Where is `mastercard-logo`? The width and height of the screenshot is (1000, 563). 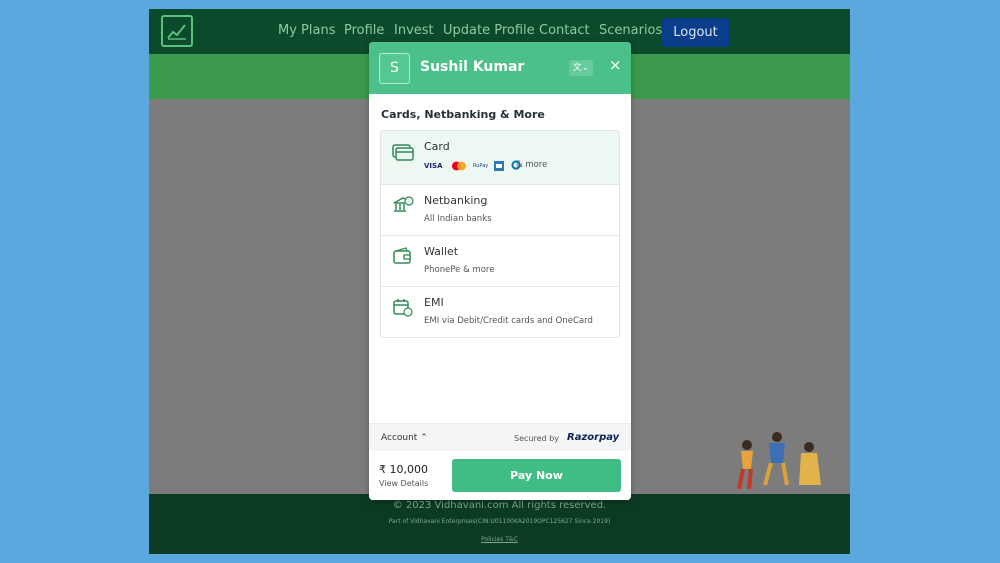
mastercard-logo is located at coordinates (459, 166).